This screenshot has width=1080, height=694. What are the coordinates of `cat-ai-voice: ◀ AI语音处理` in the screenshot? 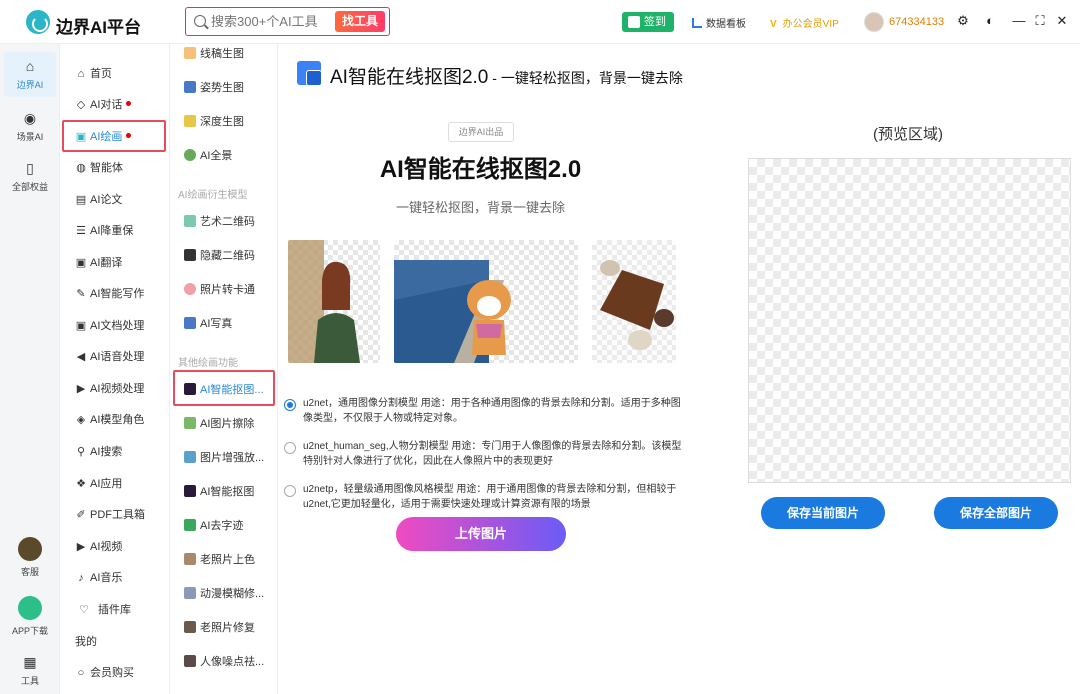 It's located at (110, 357).